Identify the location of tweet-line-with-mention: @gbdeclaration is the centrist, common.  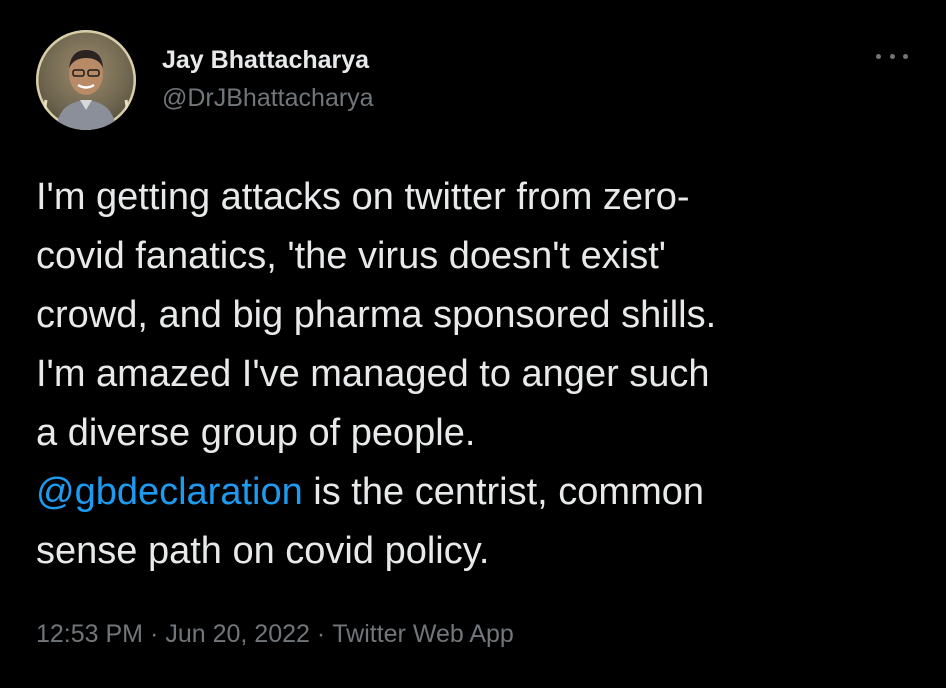
(476, 492).